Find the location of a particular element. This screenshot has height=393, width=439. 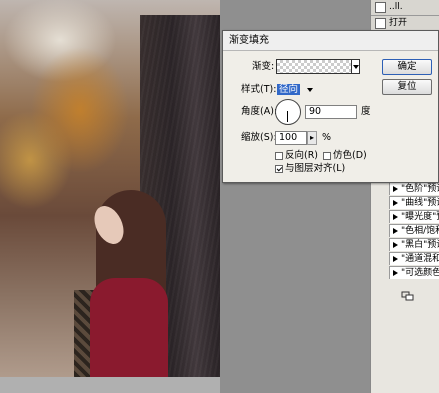

adjust-item-selective-color: "可选颜色" is located at coordinates (414, 272).